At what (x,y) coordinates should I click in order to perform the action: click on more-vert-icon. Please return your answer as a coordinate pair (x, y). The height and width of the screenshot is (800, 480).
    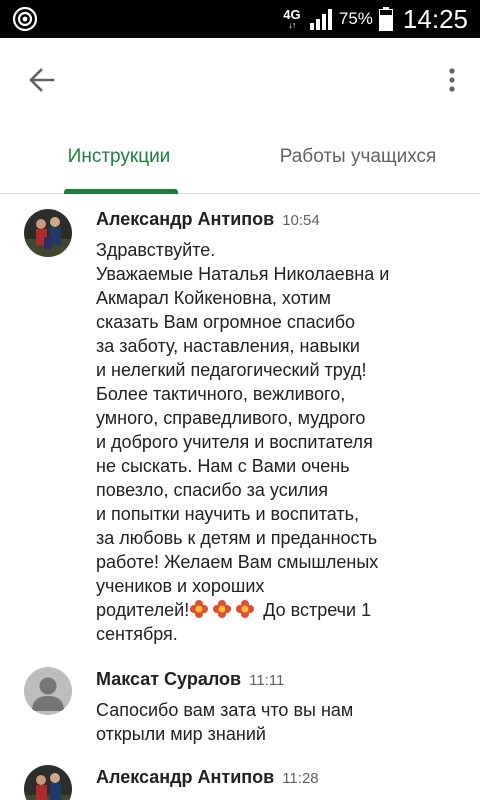
    Looking at the image, I should click on (452, 80).